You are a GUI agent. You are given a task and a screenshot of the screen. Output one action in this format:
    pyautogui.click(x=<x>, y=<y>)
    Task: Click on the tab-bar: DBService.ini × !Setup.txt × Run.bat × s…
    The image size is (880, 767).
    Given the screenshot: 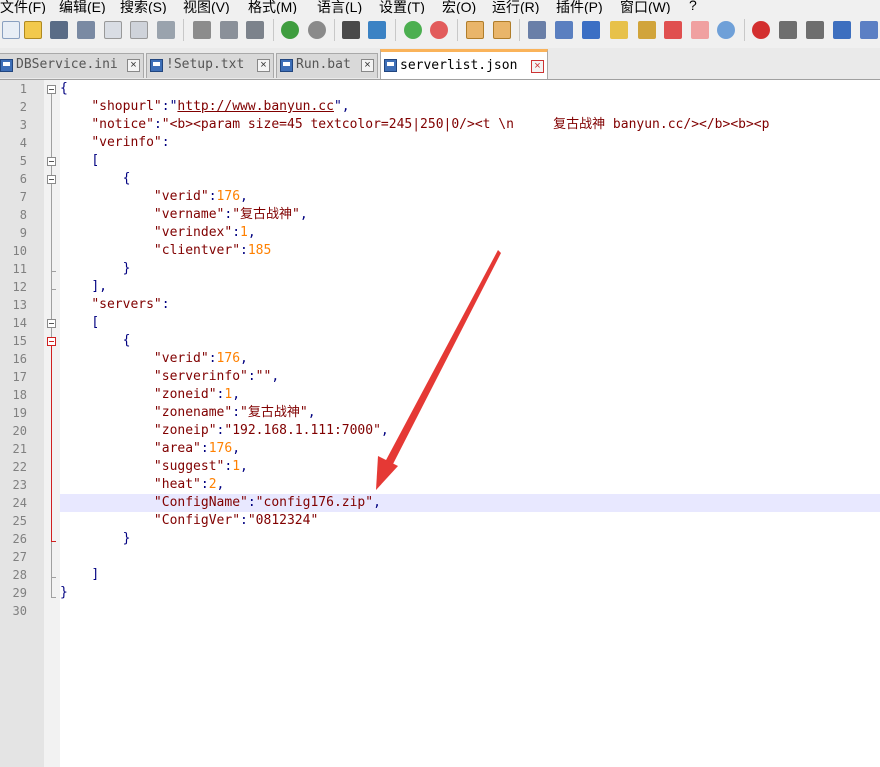 What is the action you would take?
    pyautogui.click(x=440, y=64)
    